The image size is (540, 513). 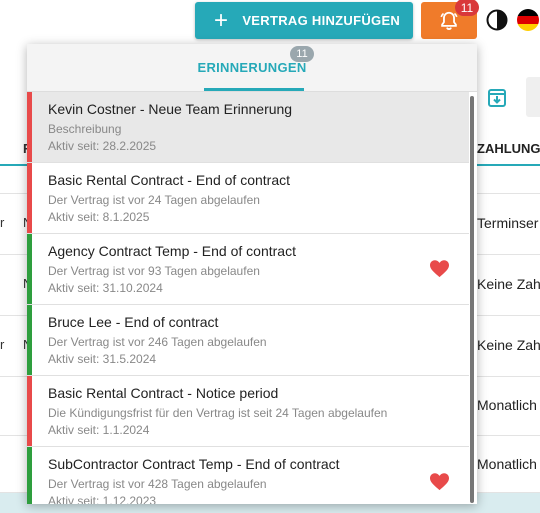 What do you see at coordinates (508, 223) in the screenshot?
I see `payment-cell: Terminser` at bounding box center [508, 223].